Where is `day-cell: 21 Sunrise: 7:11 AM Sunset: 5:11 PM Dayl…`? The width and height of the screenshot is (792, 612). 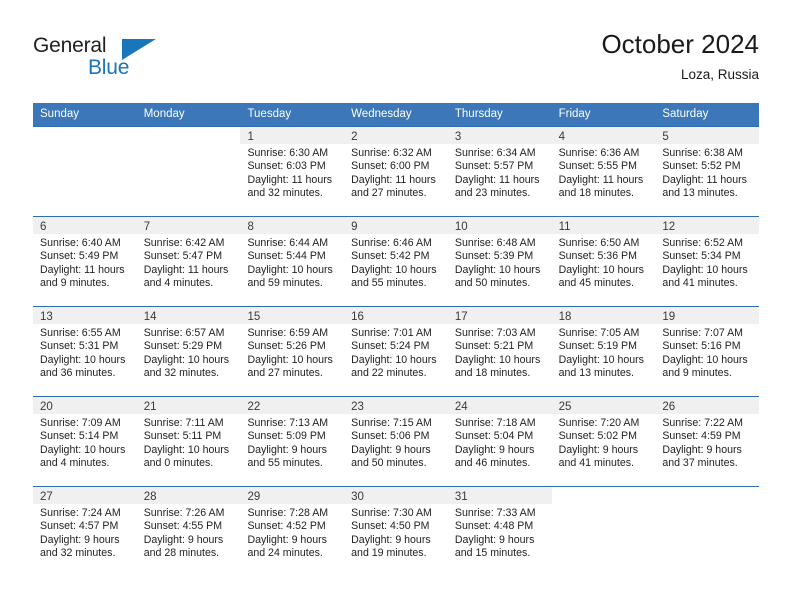
day-cell: 21 Sunrise: 7:11 AM Sunset: 5:11 PM Dayl… is located at coordinates (188, 441).